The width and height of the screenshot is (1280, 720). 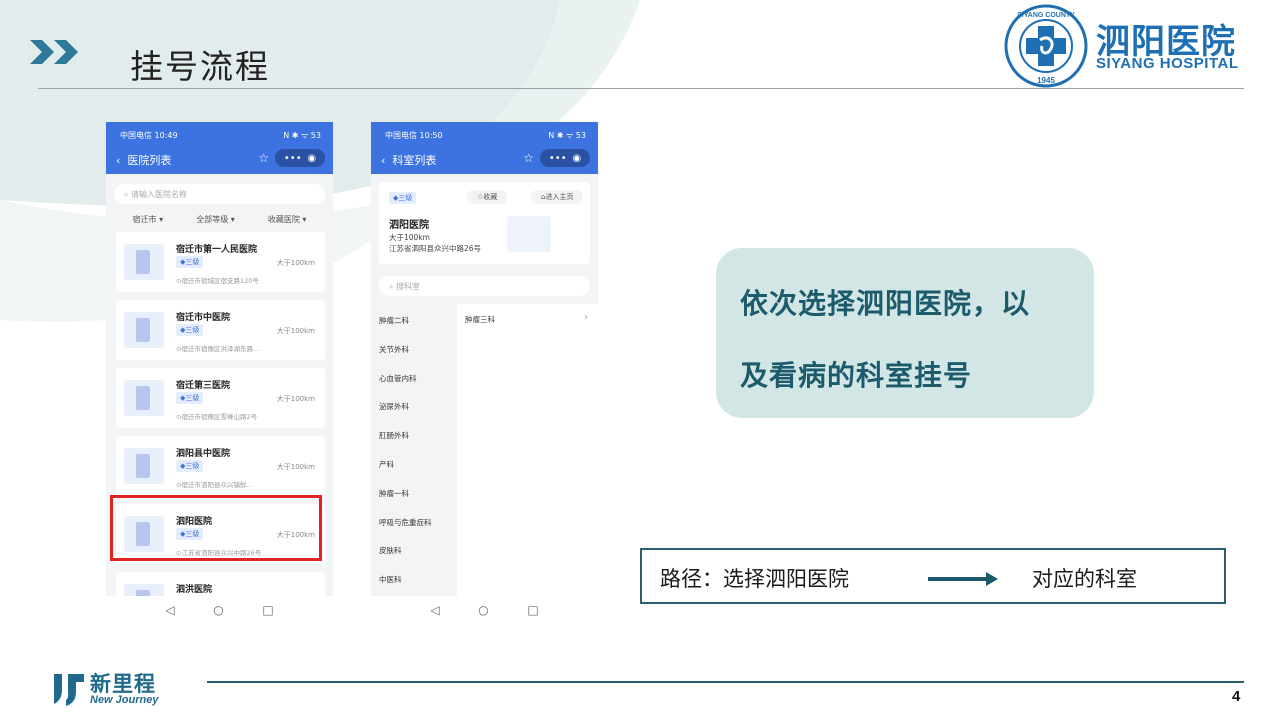 What do you see at coordinates (414, 318) in the screenshot?
I see `department-item: 肿瘤二科` at bounding box center [414, 318].